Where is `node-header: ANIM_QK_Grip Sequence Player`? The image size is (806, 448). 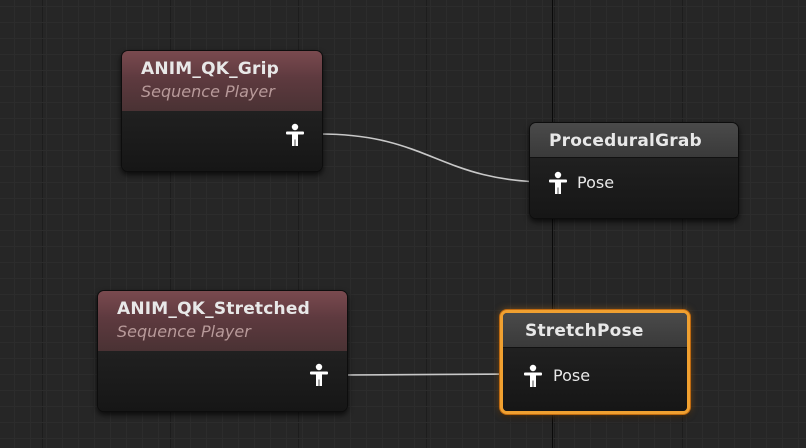 node-header: ANIM_QK_Grip Sequence Player is located at coordinates (222, 81).